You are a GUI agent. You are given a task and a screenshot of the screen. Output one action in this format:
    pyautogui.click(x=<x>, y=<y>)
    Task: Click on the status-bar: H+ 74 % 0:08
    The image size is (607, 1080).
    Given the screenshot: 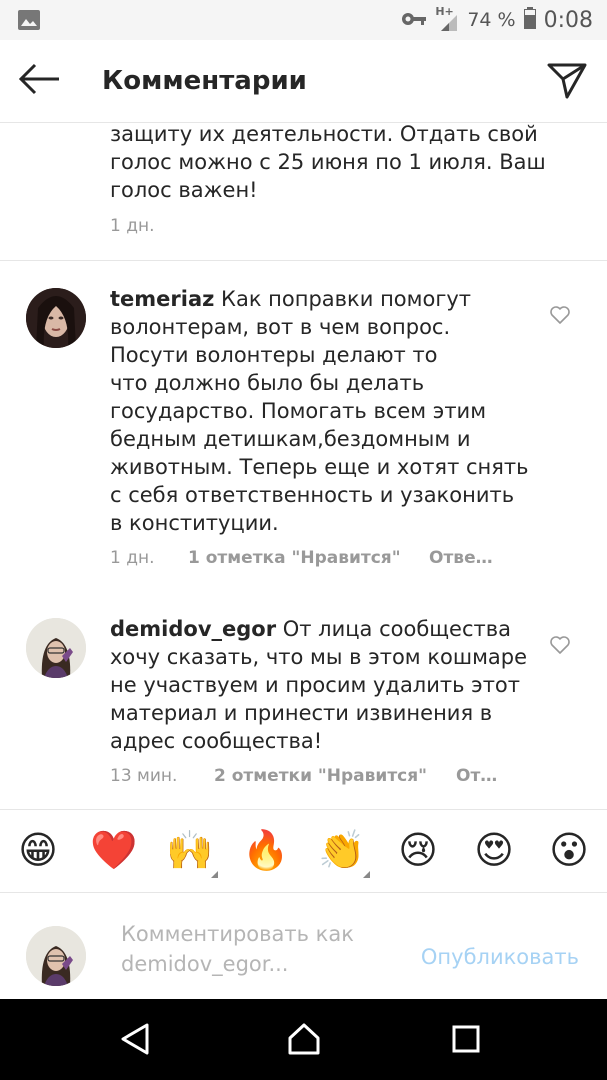 What is the action you would take?
    pyautogui.click(x=303, y=20)
    